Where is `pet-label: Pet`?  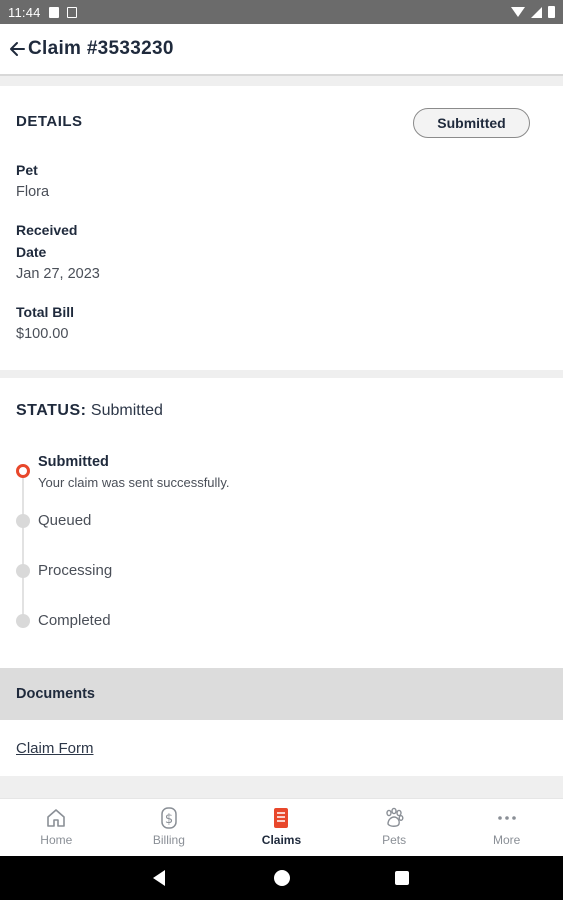 pet-label: Pet is located at coordinates (27, 170).